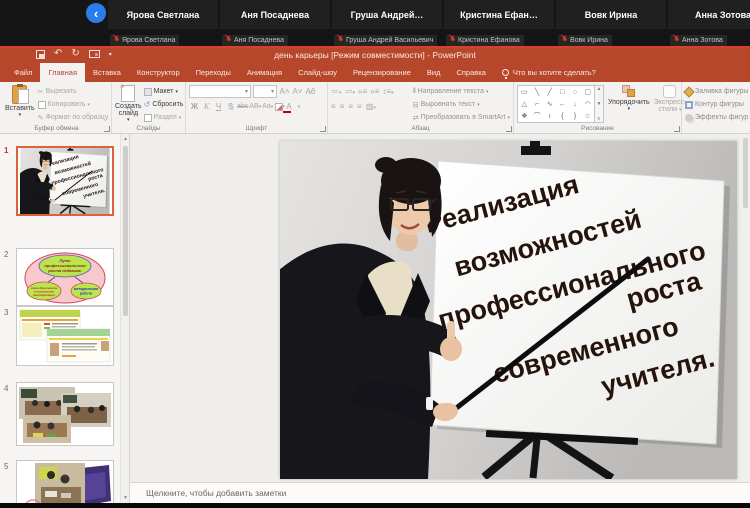  What do you see at coordinates (461, 91) in the screenshot?
I see `text-direction-button: ⫴ Направление текста ▾` at bounding box center [461, 91].